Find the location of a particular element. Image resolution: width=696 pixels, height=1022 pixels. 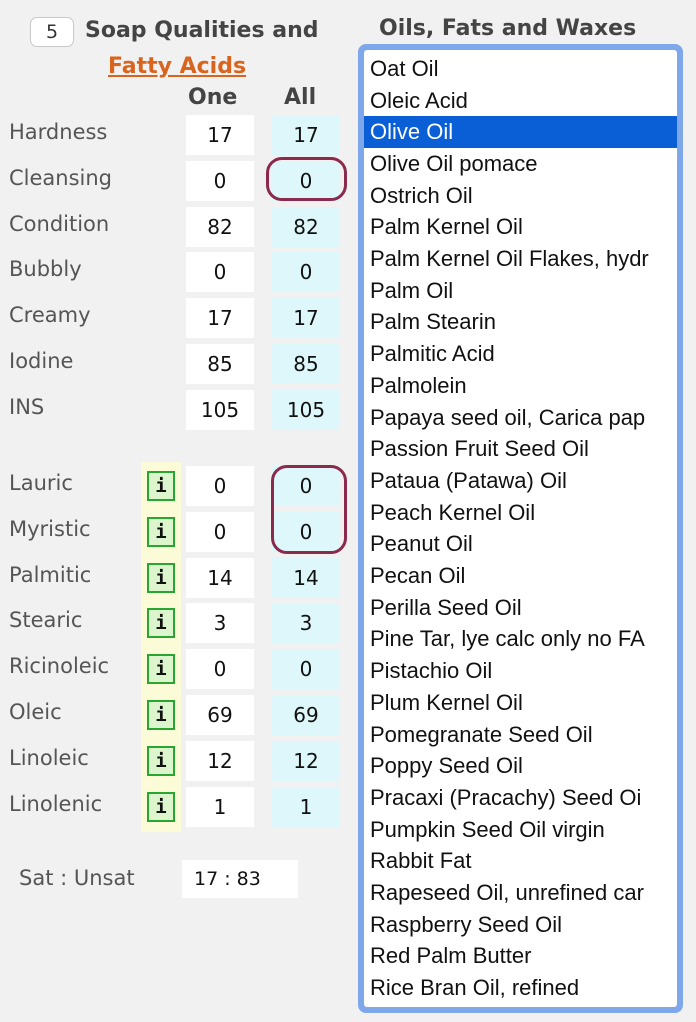

fatty-acid-label: Linoleic is located at coordinates (49, 757).